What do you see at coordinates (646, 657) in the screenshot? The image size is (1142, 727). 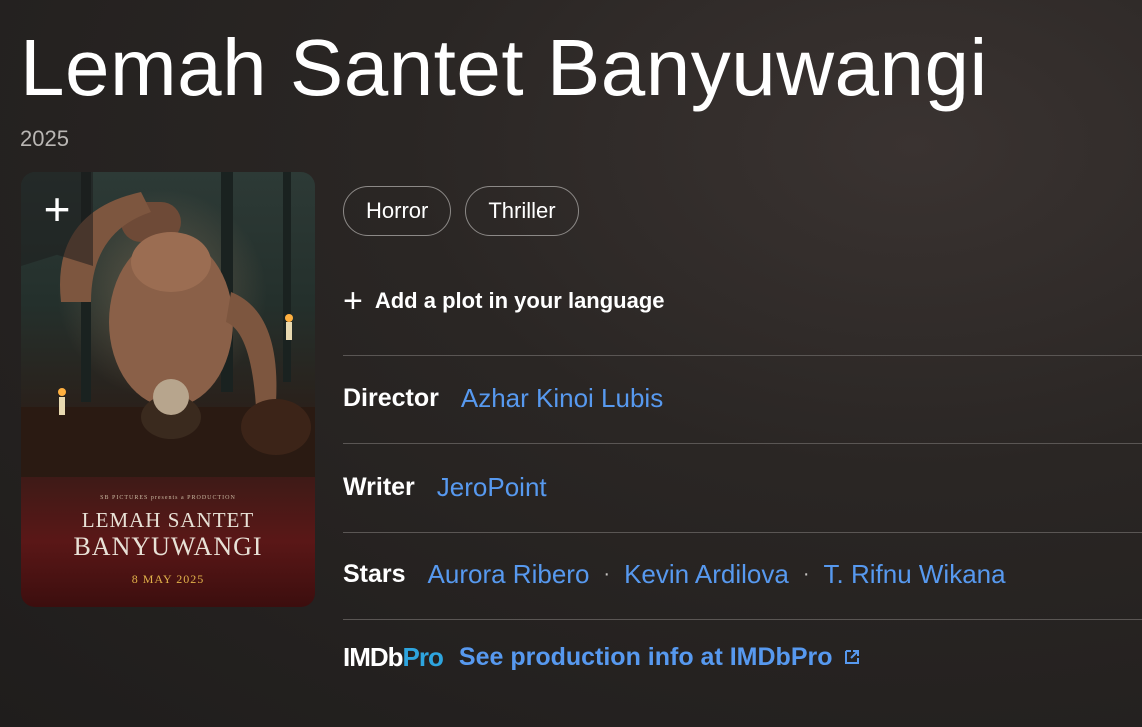 I see `imdbpro-link: See production info at IMDbPro` at bounding box center [646, 657].